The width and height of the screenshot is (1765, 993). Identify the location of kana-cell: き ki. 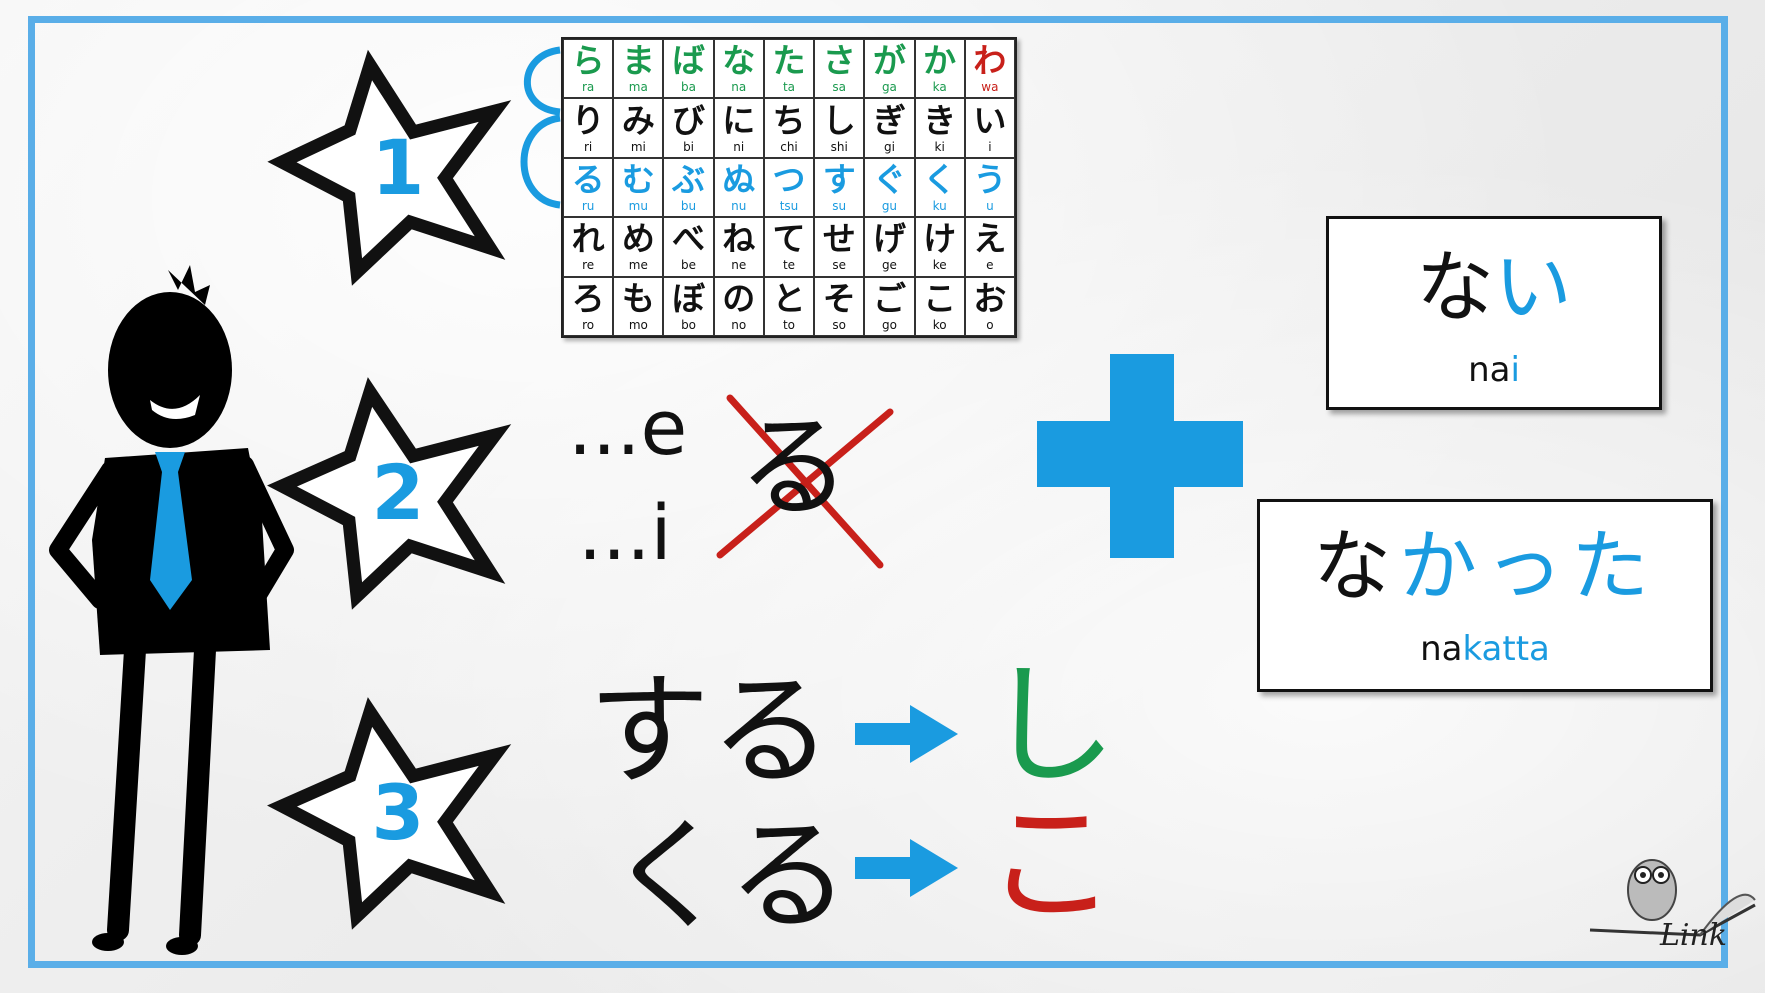
(939, 128).